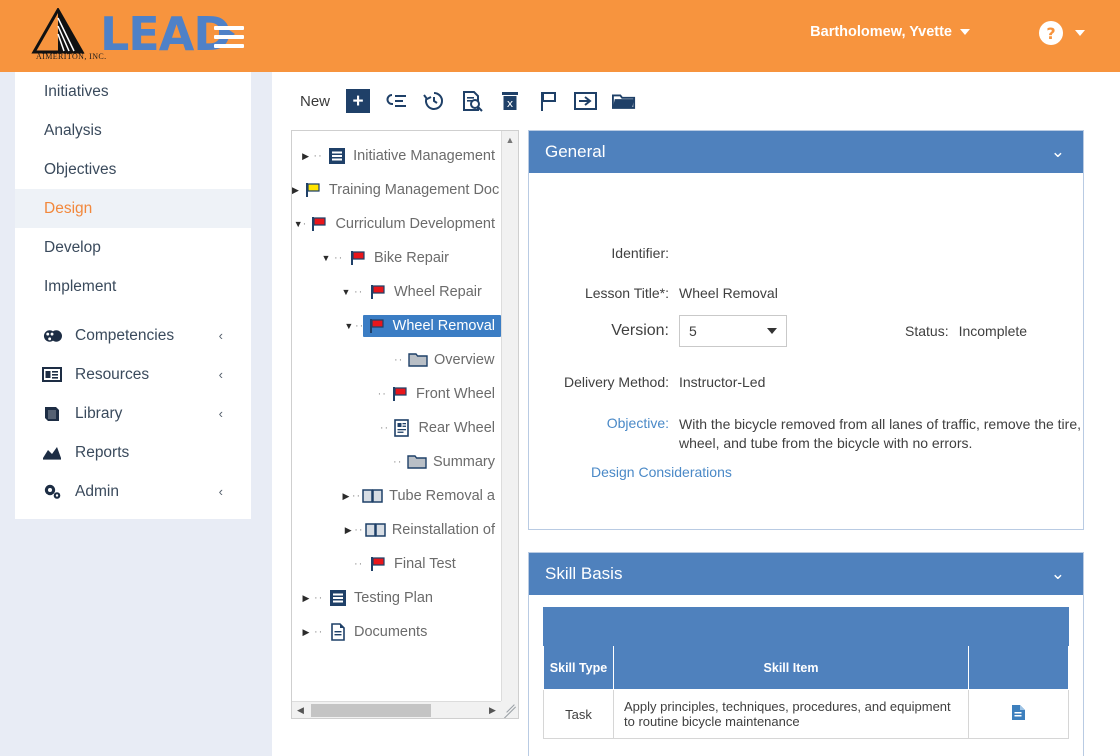 This screenshot has width=1120, height=756. Describe the element at coordinates (133, 130) in the screenshot. I see `sidebar-item-analysis: Analysis` at that location.